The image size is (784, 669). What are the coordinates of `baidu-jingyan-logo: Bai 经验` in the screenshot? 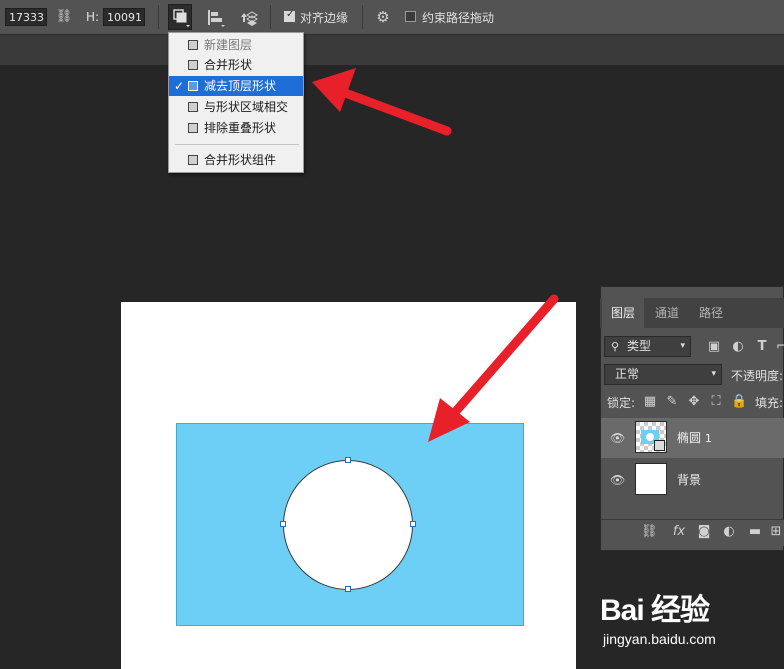 It's located at (655, 610).